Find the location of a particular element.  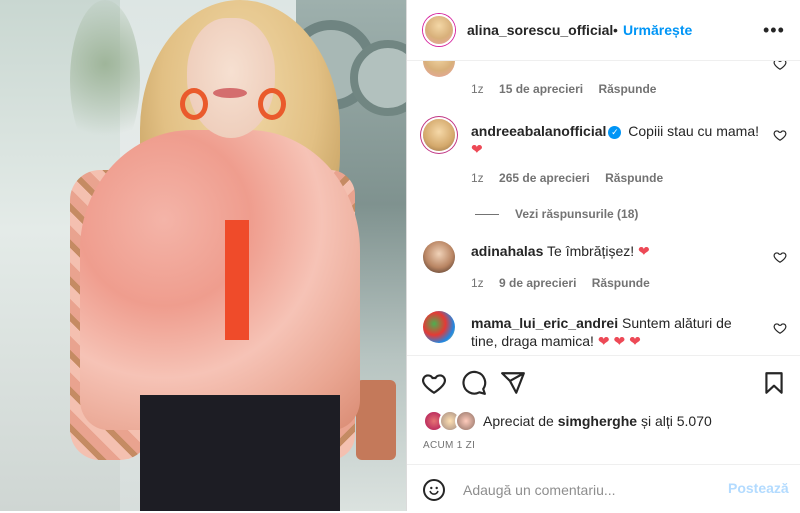

comment-meta: 1z 265 de aprecieri Răspunde is located at coordinates (573, 178).